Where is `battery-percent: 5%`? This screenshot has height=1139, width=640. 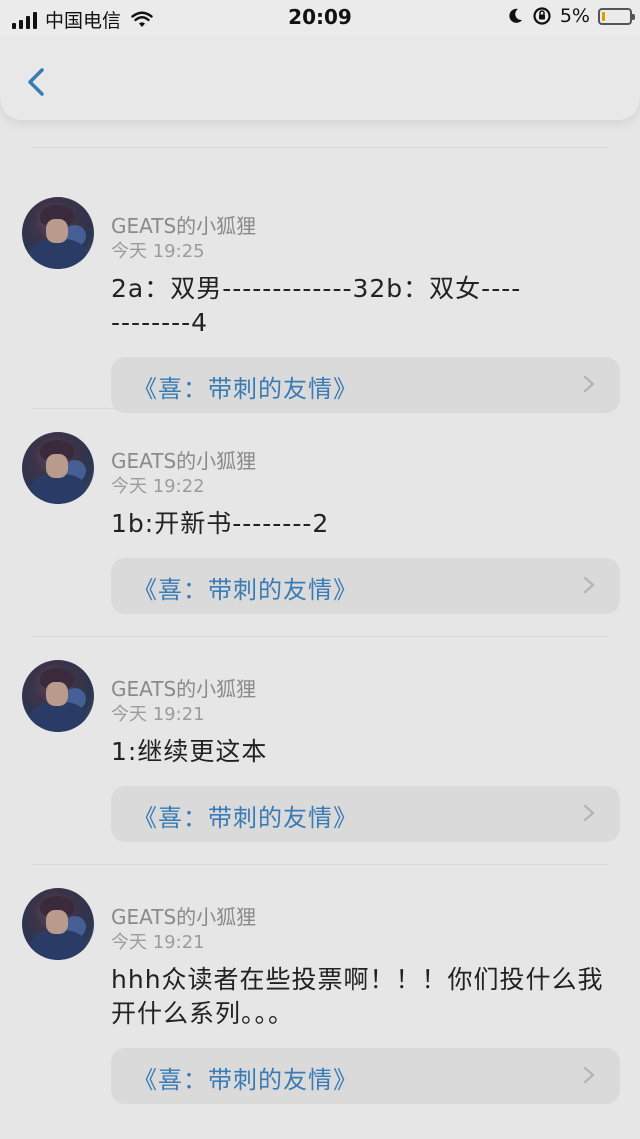
battery-percent: 5% is located at coordinates (574, 16).